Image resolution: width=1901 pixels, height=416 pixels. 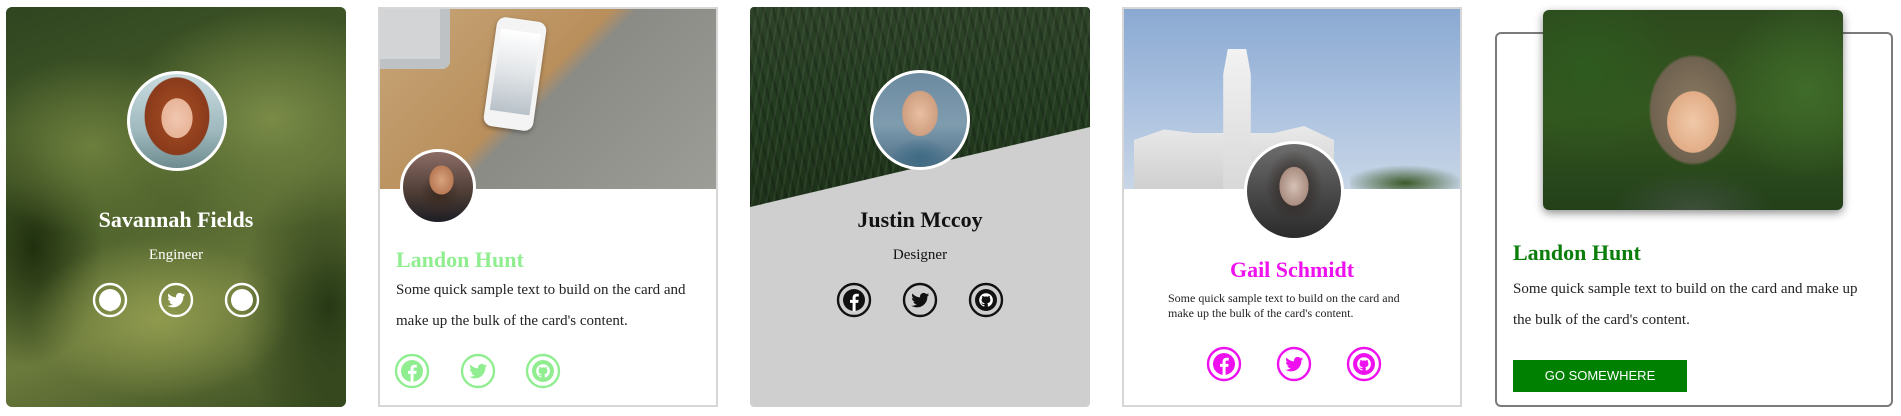 I want to click on go-somewhere-button: Go somewhere, so click(x=1600, y=376).